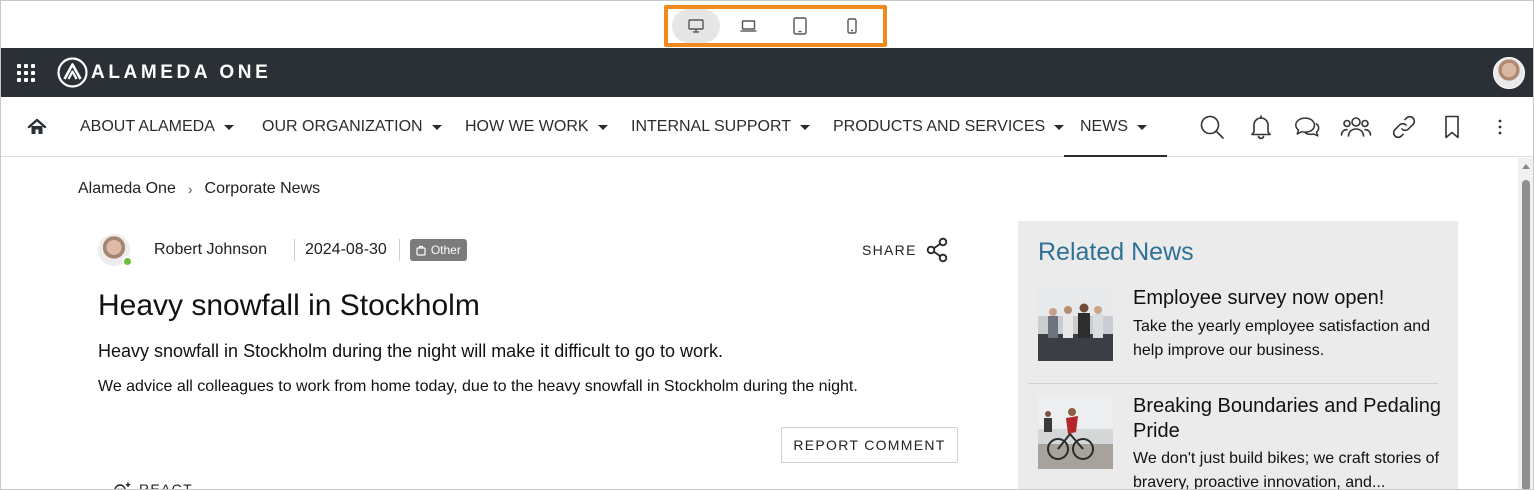 This screenshot has height=490, width=1534. Describe the element at coordinates (1233, 383) in the screenshot. I see `news-divider` at that location.